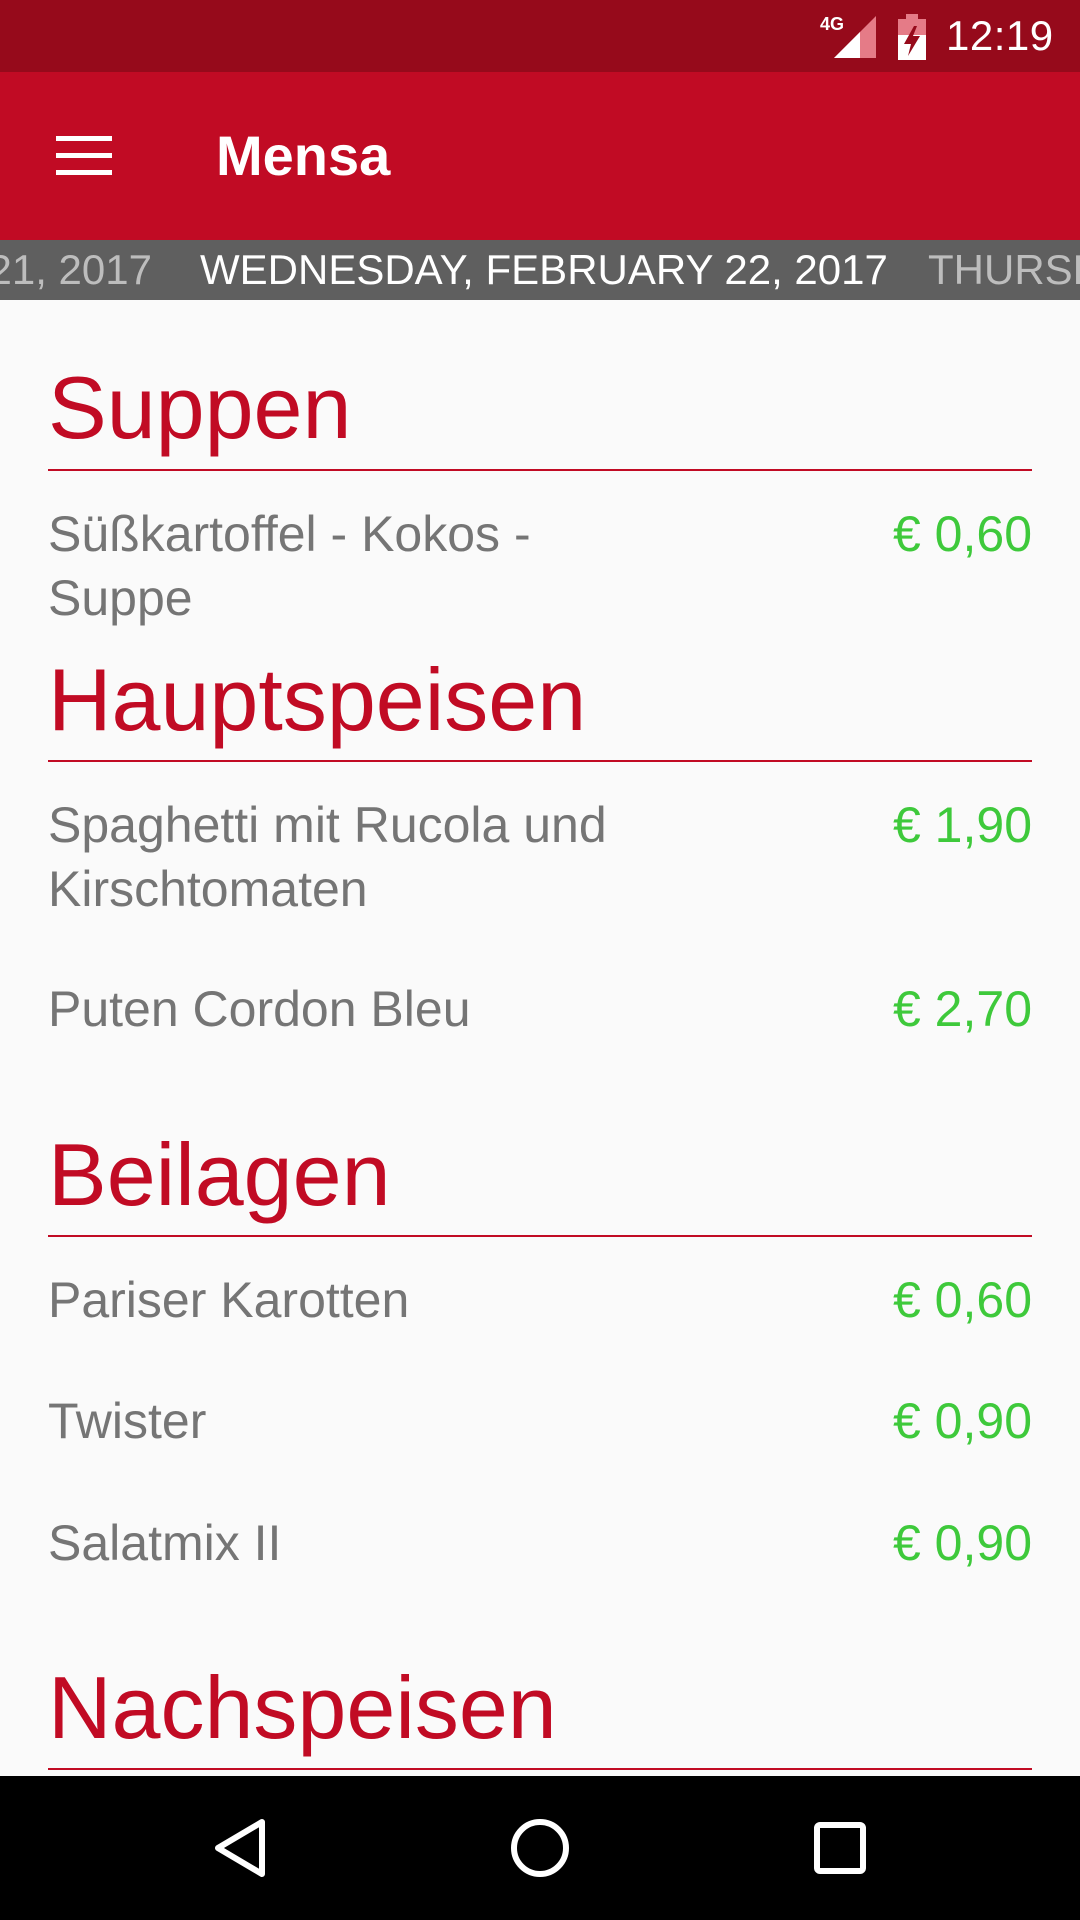  I want to click on hamburger-menu-icon, so click(84, 155).